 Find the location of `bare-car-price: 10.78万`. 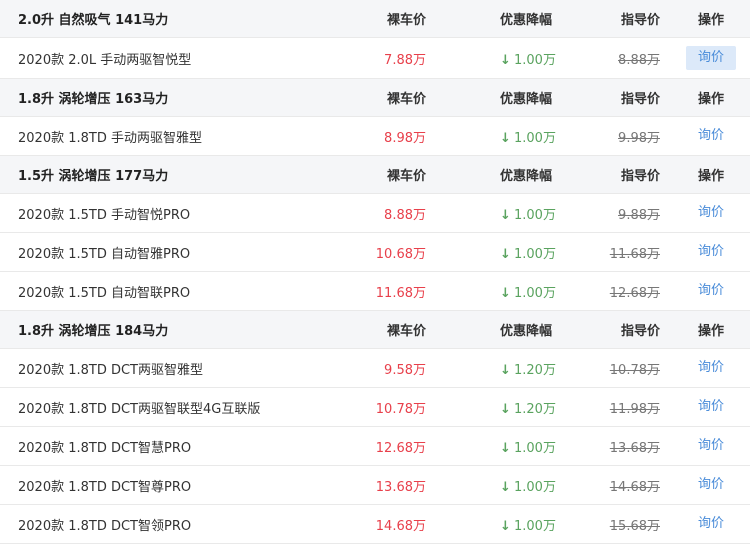

bare-car-price: 10.78万 is located at coordinates (400, 409).